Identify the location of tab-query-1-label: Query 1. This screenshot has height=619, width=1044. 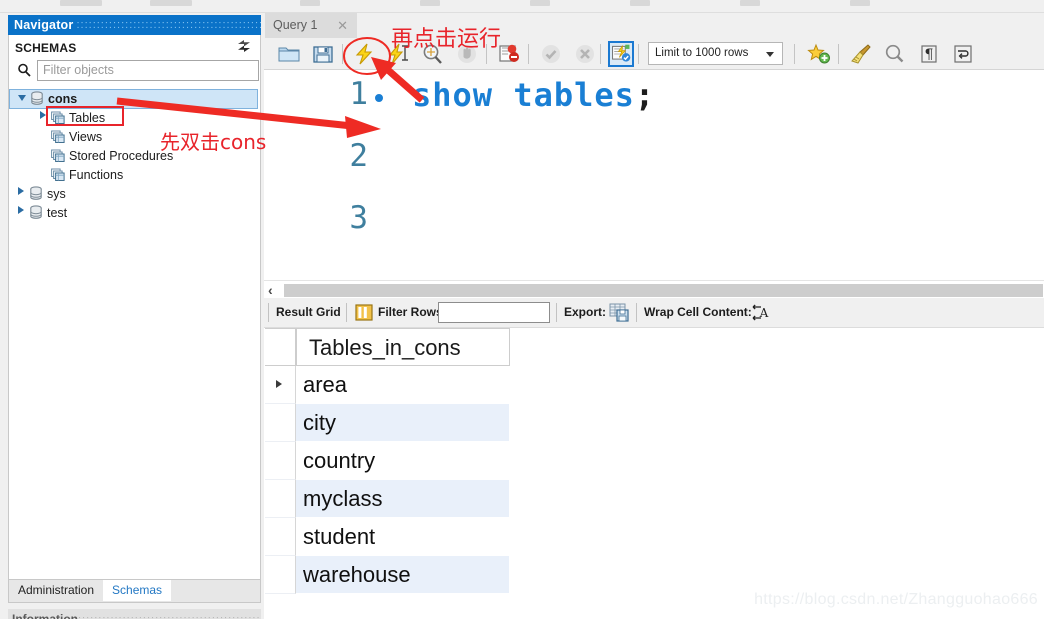
(295, 25).